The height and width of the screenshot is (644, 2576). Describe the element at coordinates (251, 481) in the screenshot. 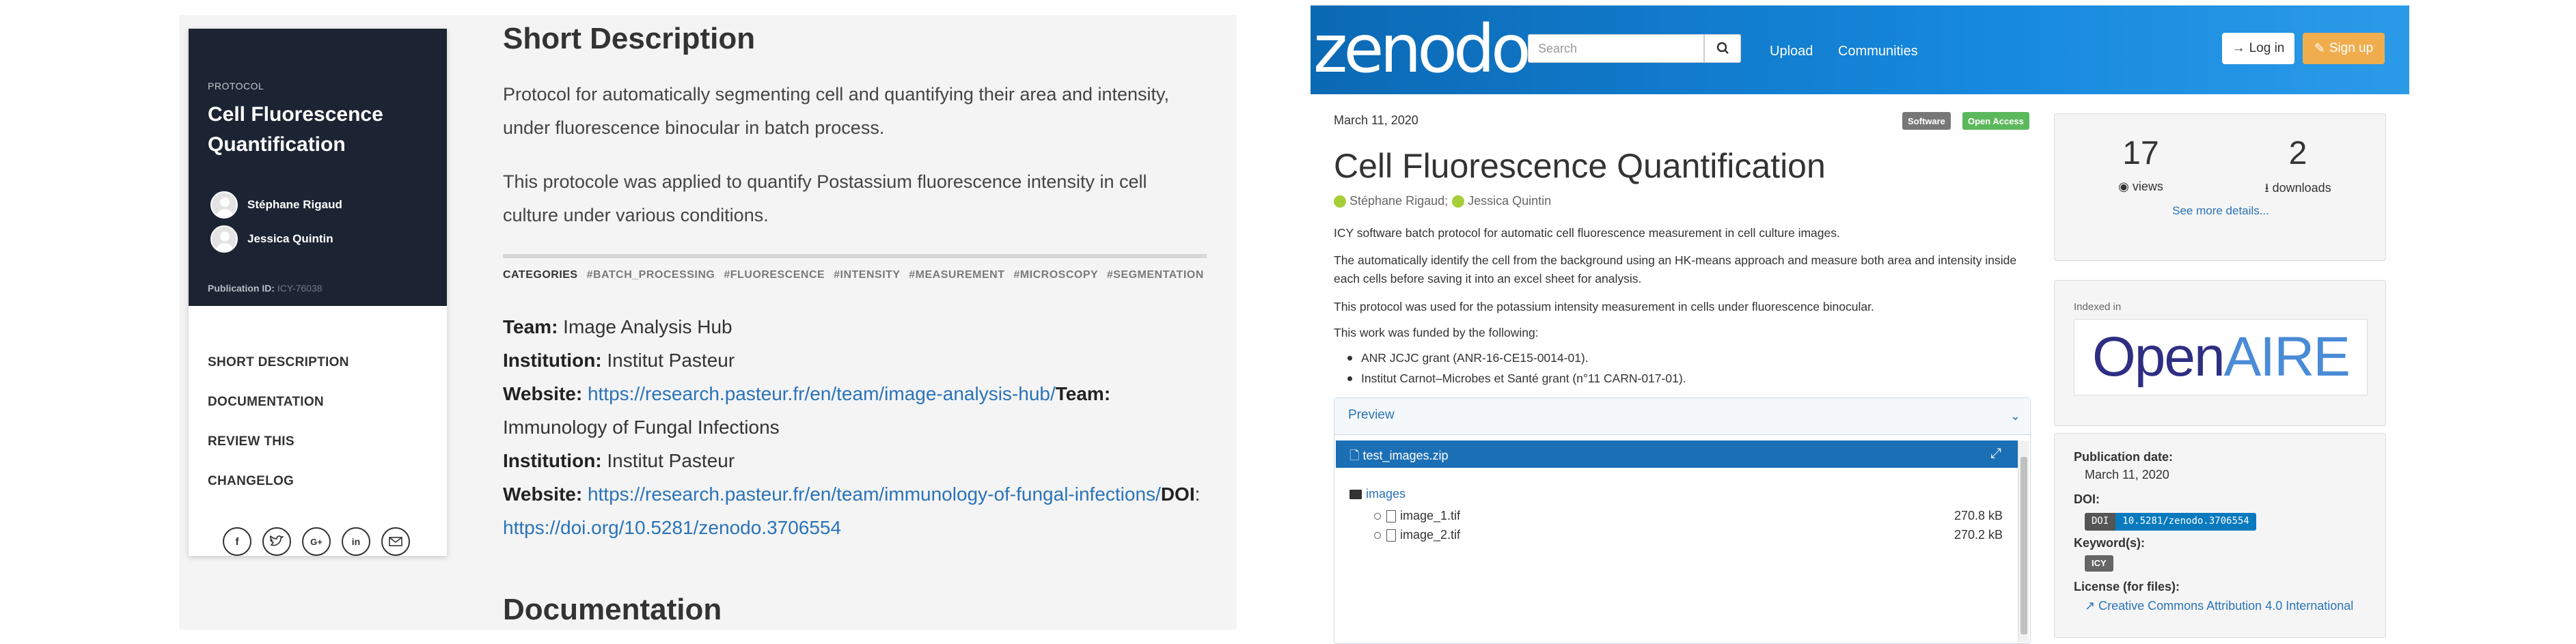

I see `nav-changelog: CHANGELOG` at that location.